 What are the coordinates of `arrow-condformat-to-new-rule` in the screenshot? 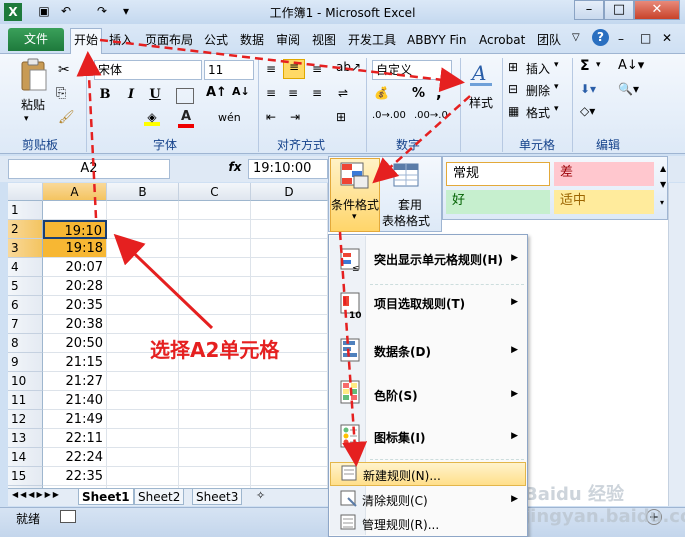 It's located at (353, 349).